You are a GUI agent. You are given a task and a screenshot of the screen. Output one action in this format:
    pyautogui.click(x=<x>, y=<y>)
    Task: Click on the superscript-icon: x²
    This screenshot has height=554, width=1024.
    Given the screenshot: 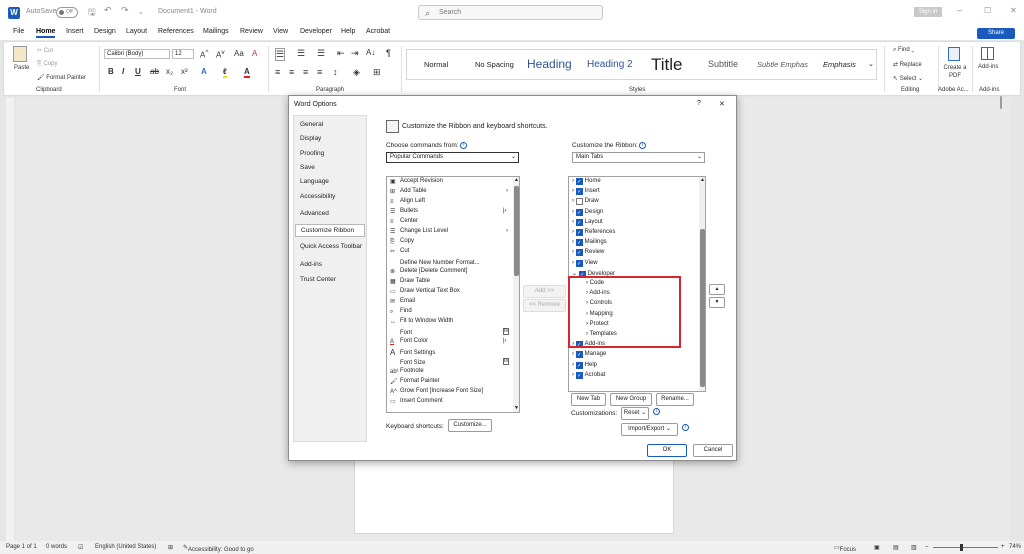 What is the action you would take?
    pyautogui.click(x=184, y=71)
    